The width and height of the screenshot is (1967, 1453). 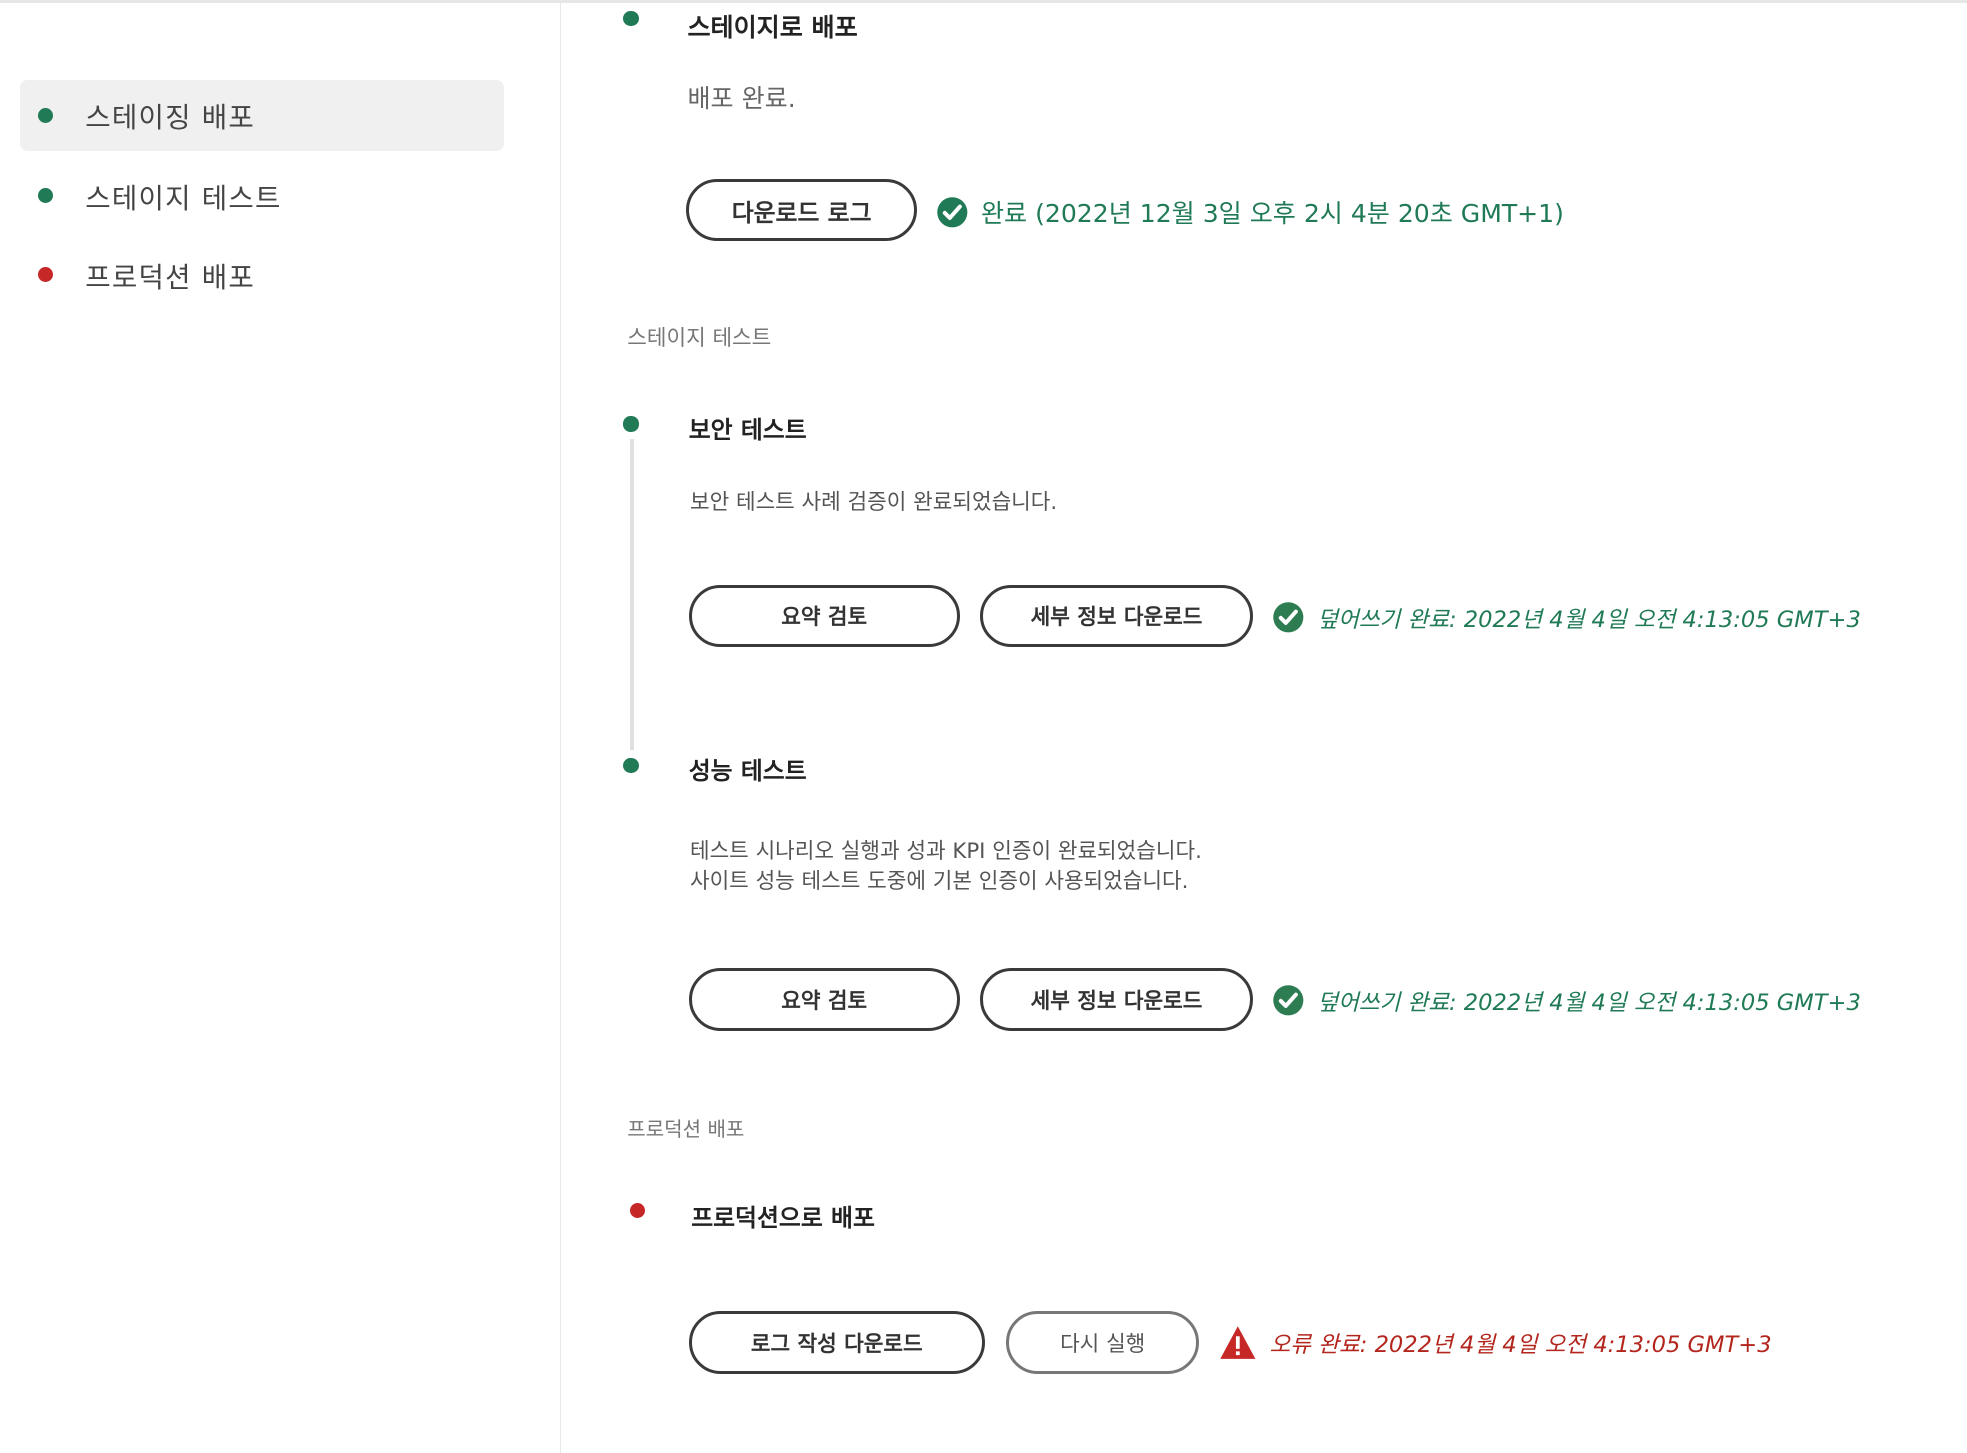 I want to click on step-title: 스테이지로 배포, so click(x=772, y=27).